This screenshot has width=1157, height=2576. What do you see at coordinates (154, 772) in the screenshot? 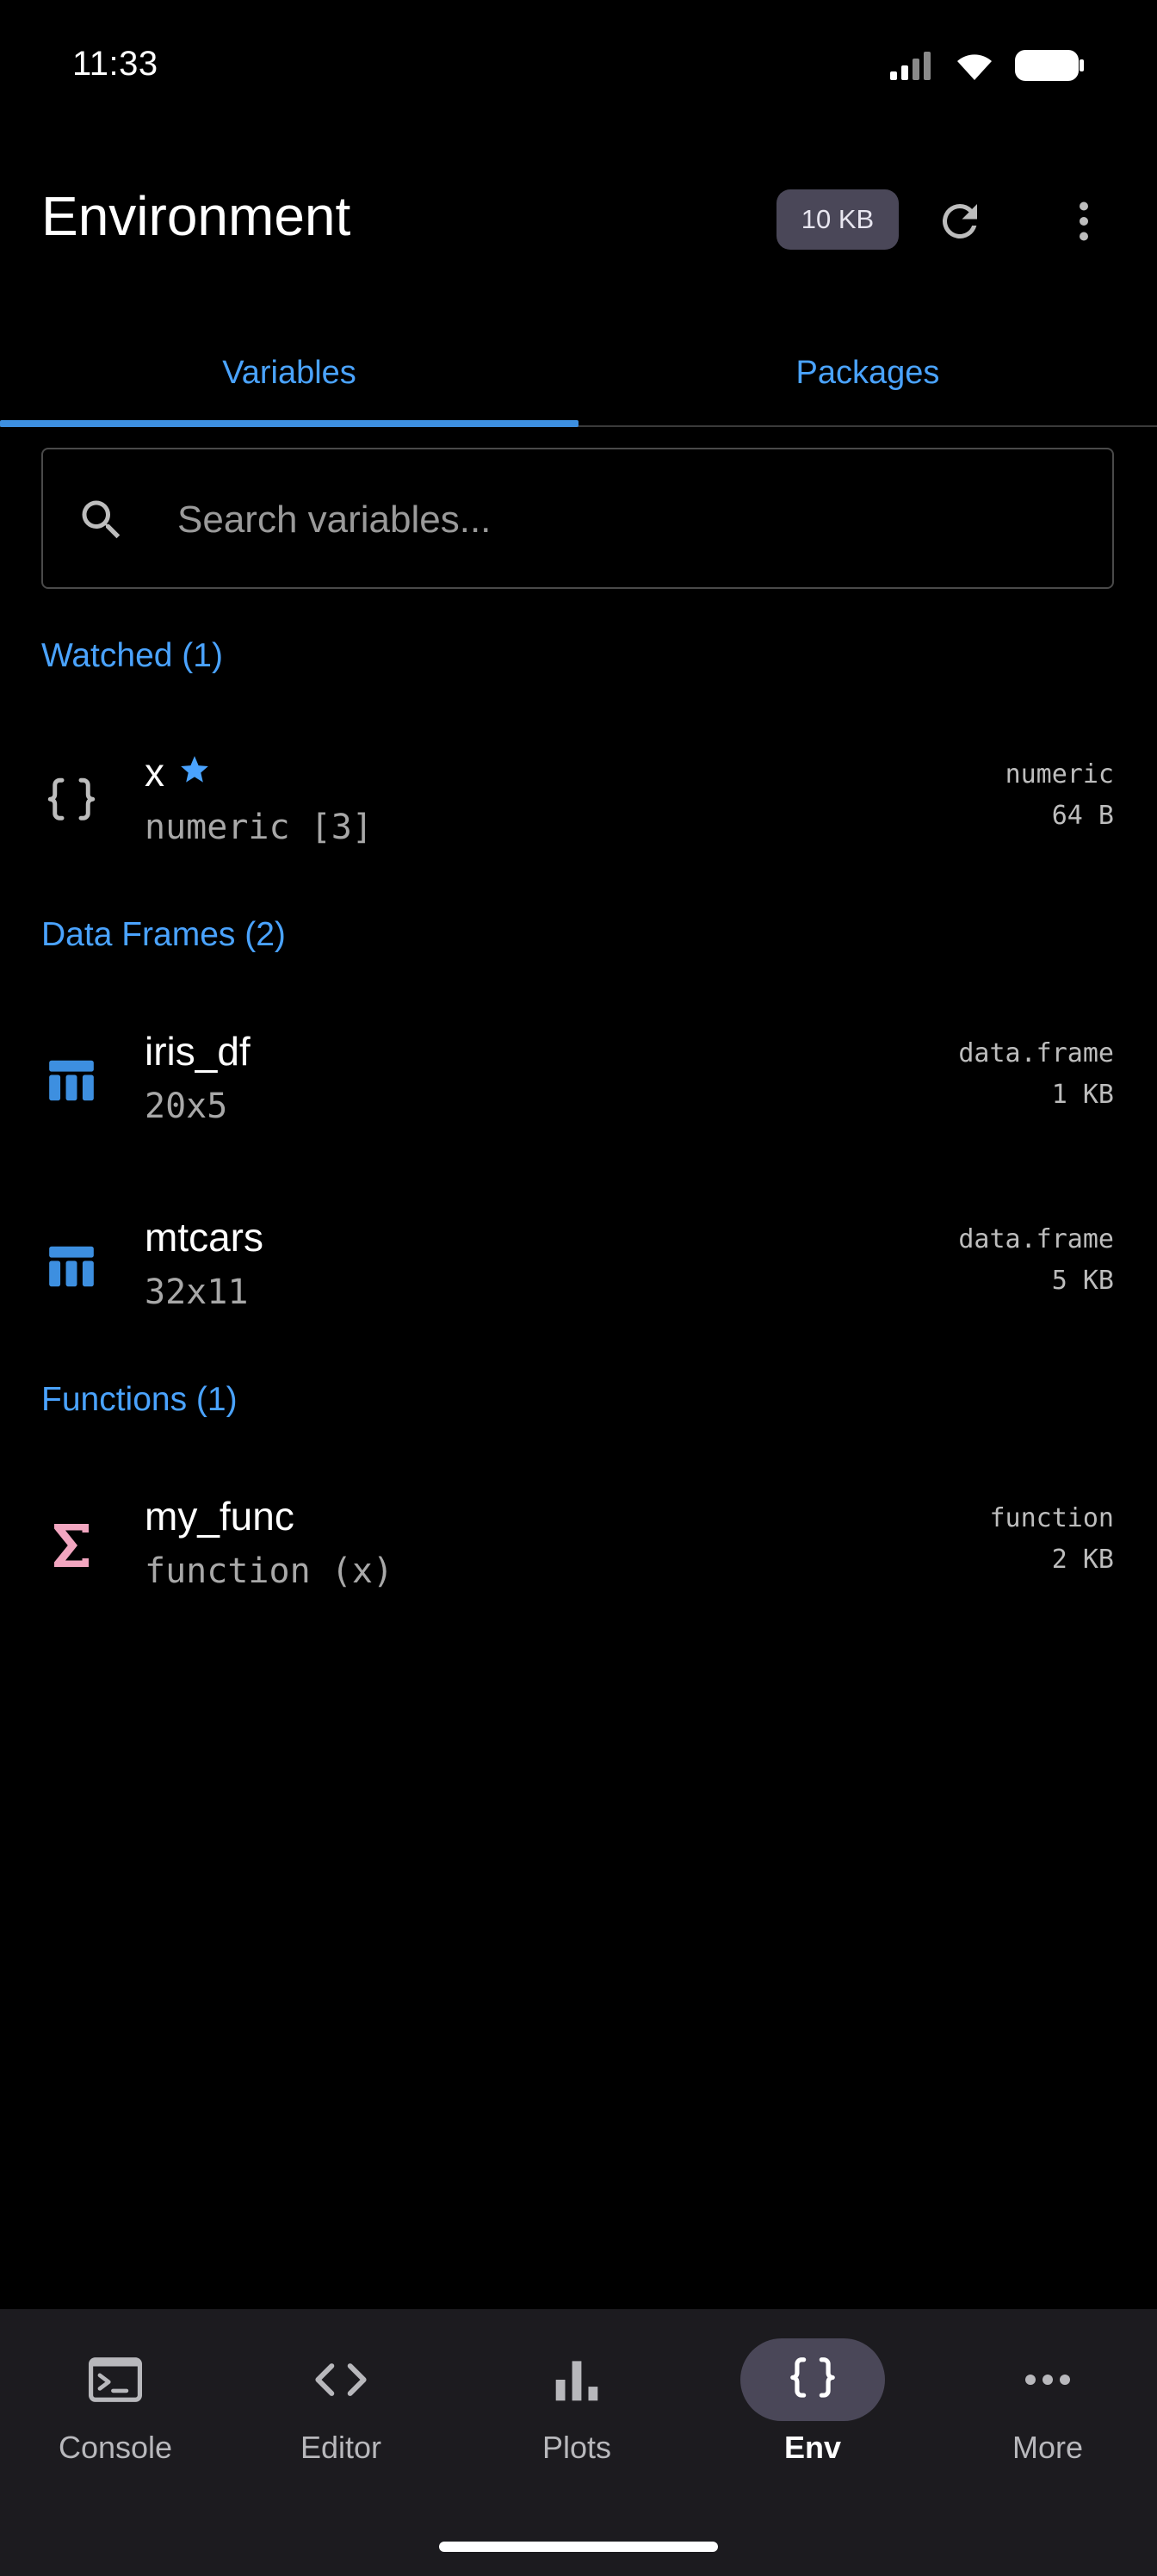
I see `variable-name: x` at bounding box center [154, 772].